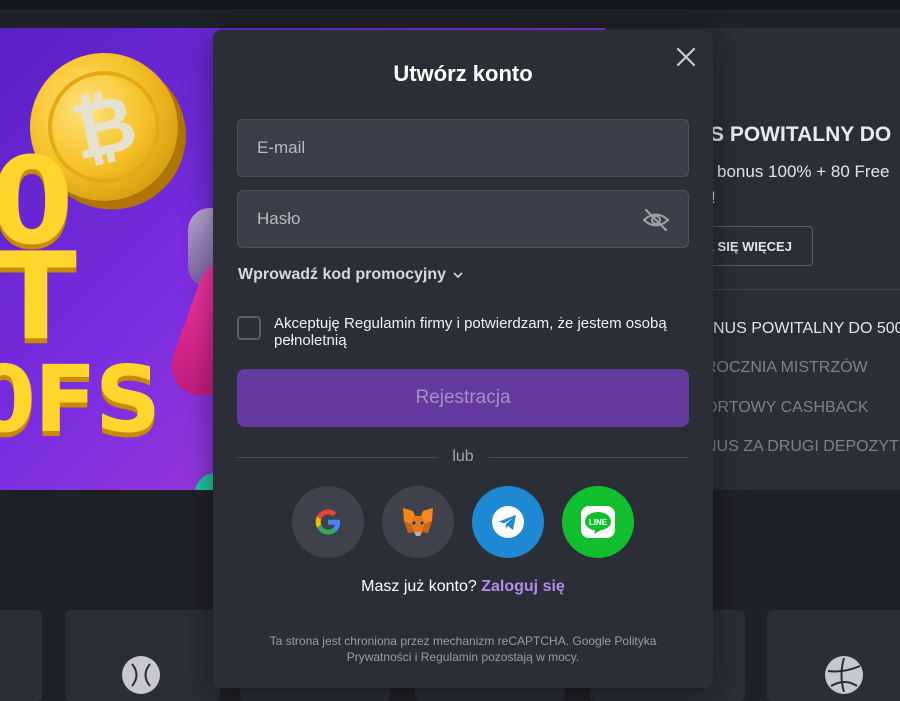  I want to click on modal-title: Utwórz konto, so click(463, 73).